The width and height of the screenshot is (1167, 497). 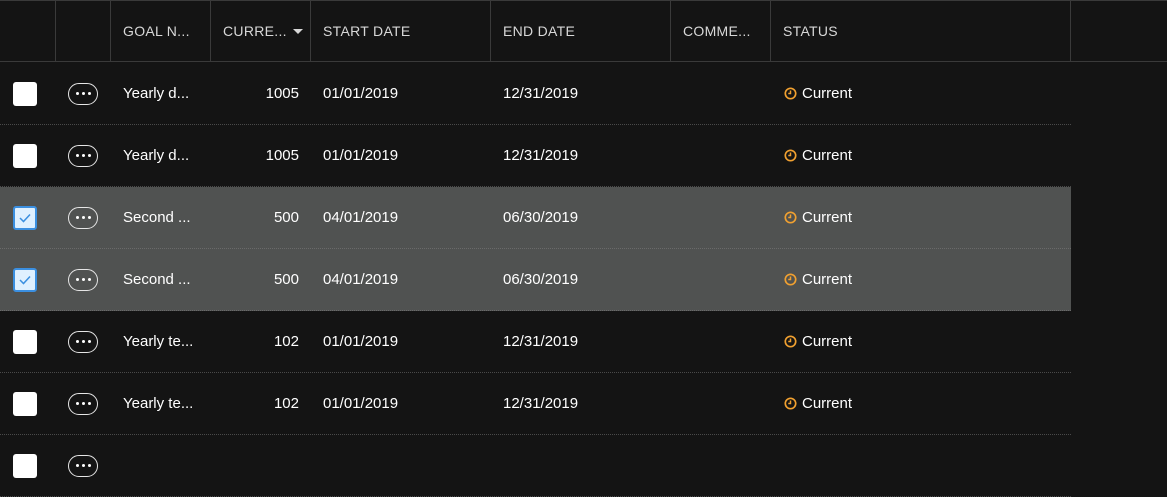 What do you see at coordinates (286, 217) in the screenshot?
I see `current-cell: 500` at bounding box center [286, 217].